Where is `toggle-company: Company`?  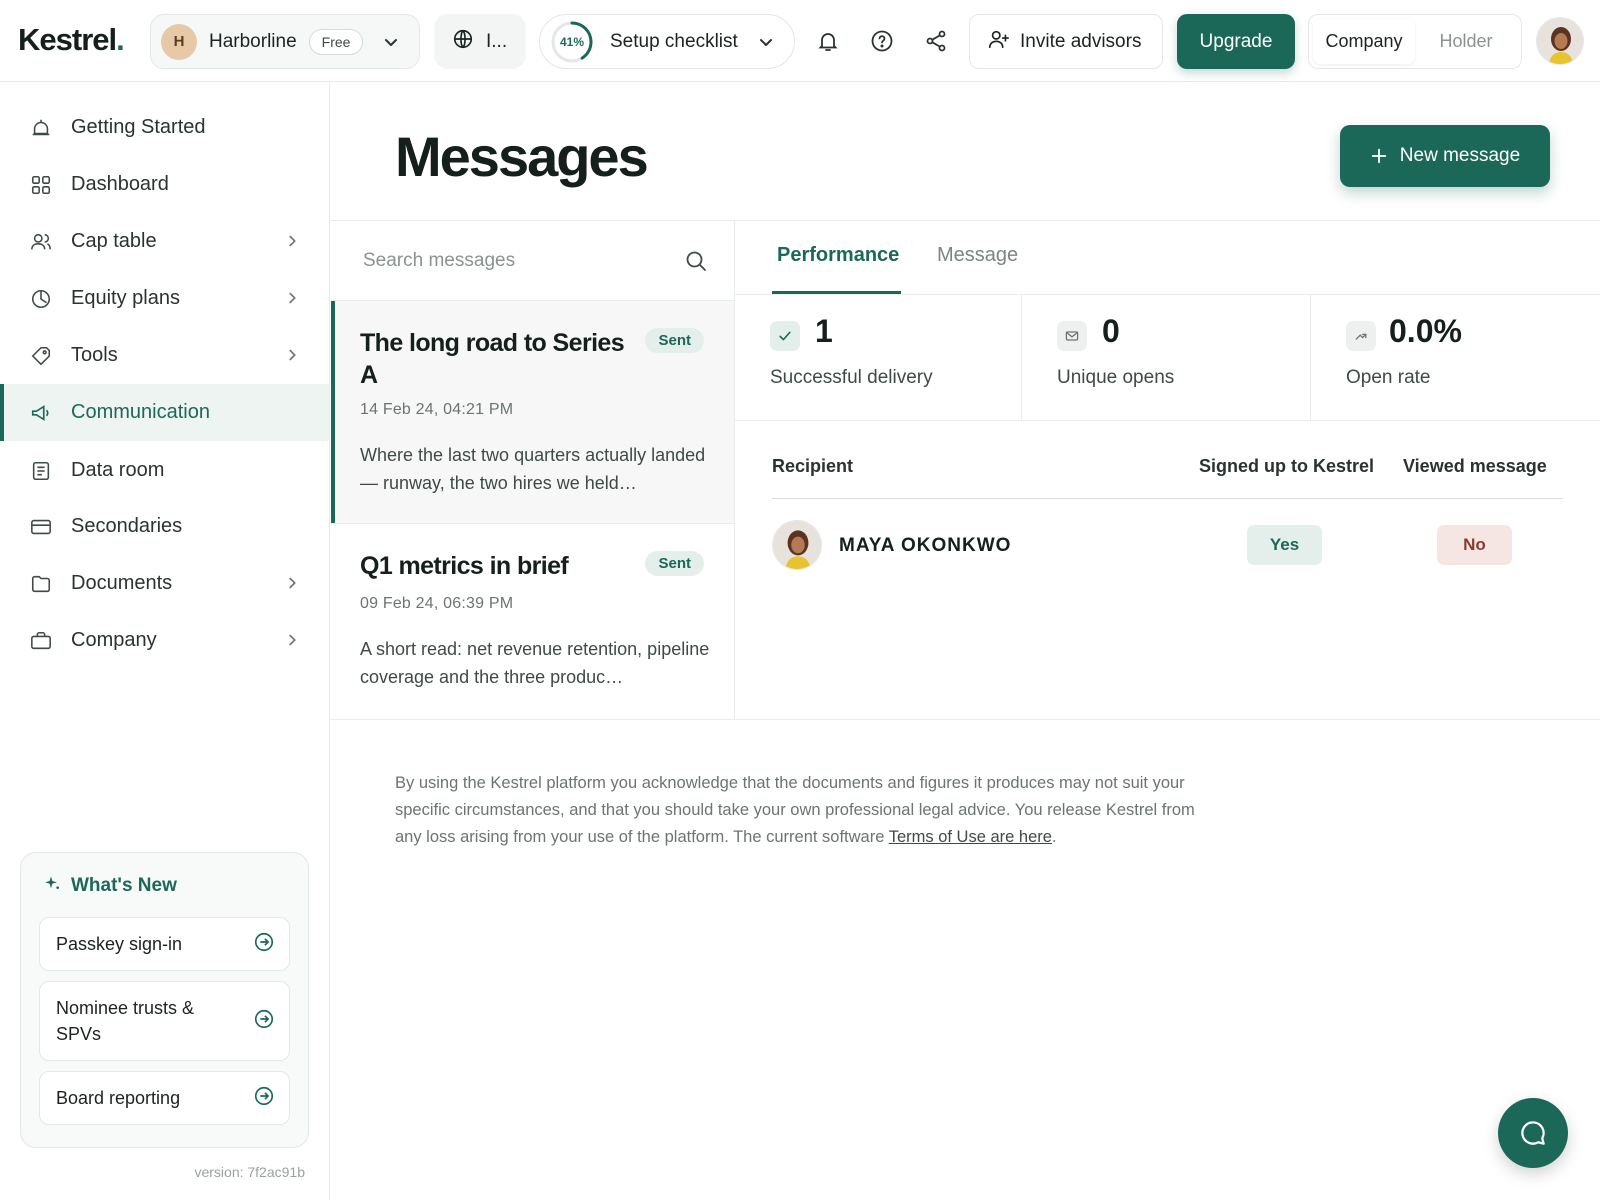 toggle-company: Company is located at coordinates (1364, 41).